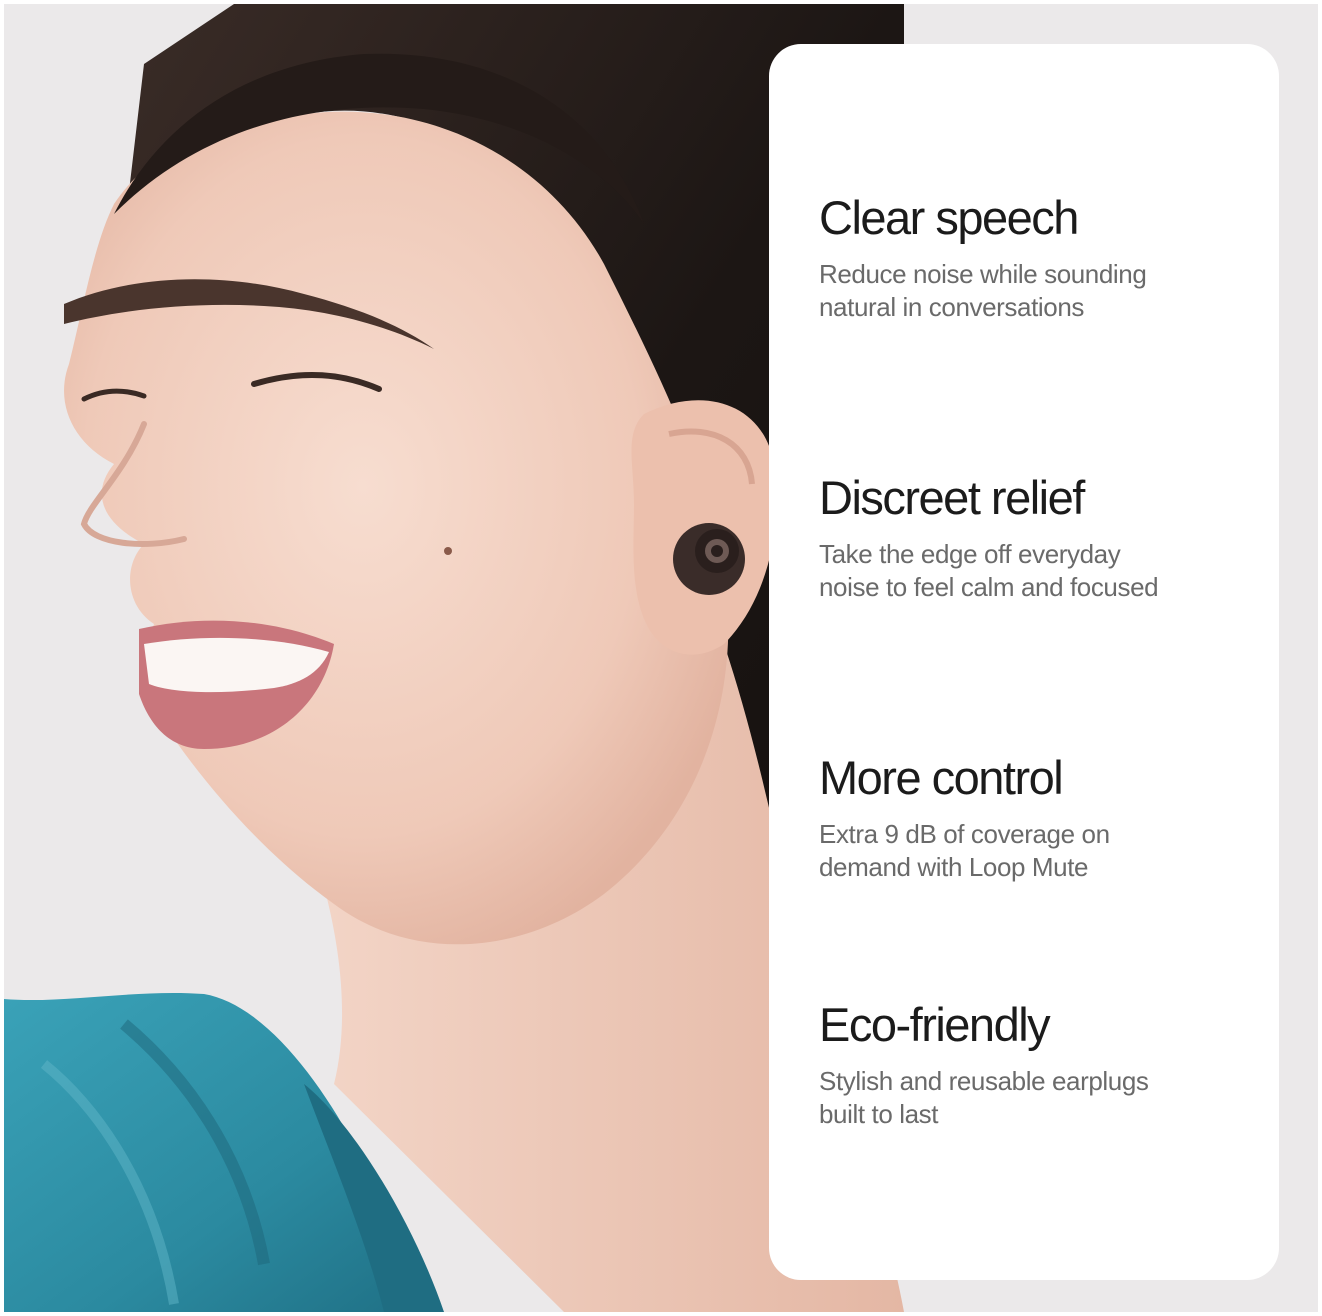  I want to click on feature-title: More control, so click(941, 777).